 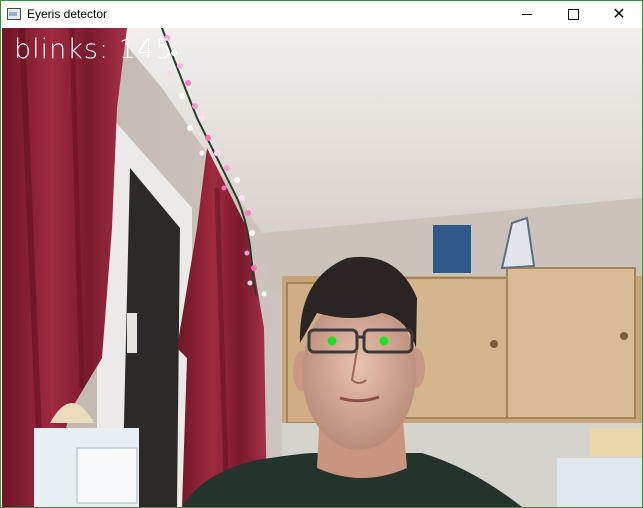 I want to click on maximize-button, so click(x=573, y=14).